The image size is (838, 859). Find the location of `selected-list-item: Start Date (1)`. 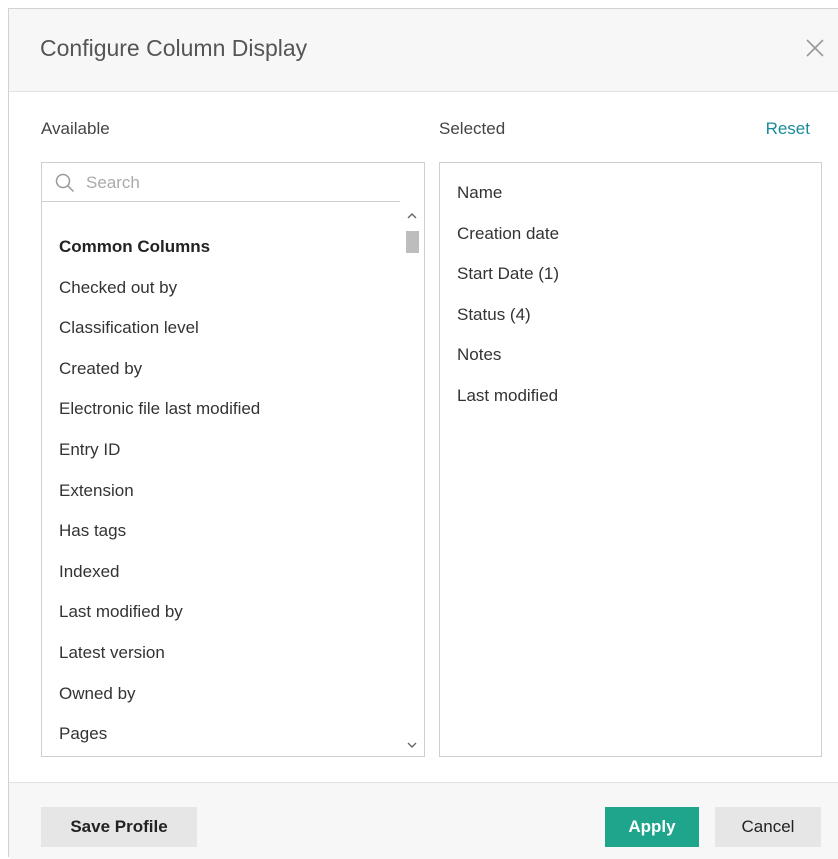

selected-list-item: Start Date (1) is located at coordinates (508, 274).